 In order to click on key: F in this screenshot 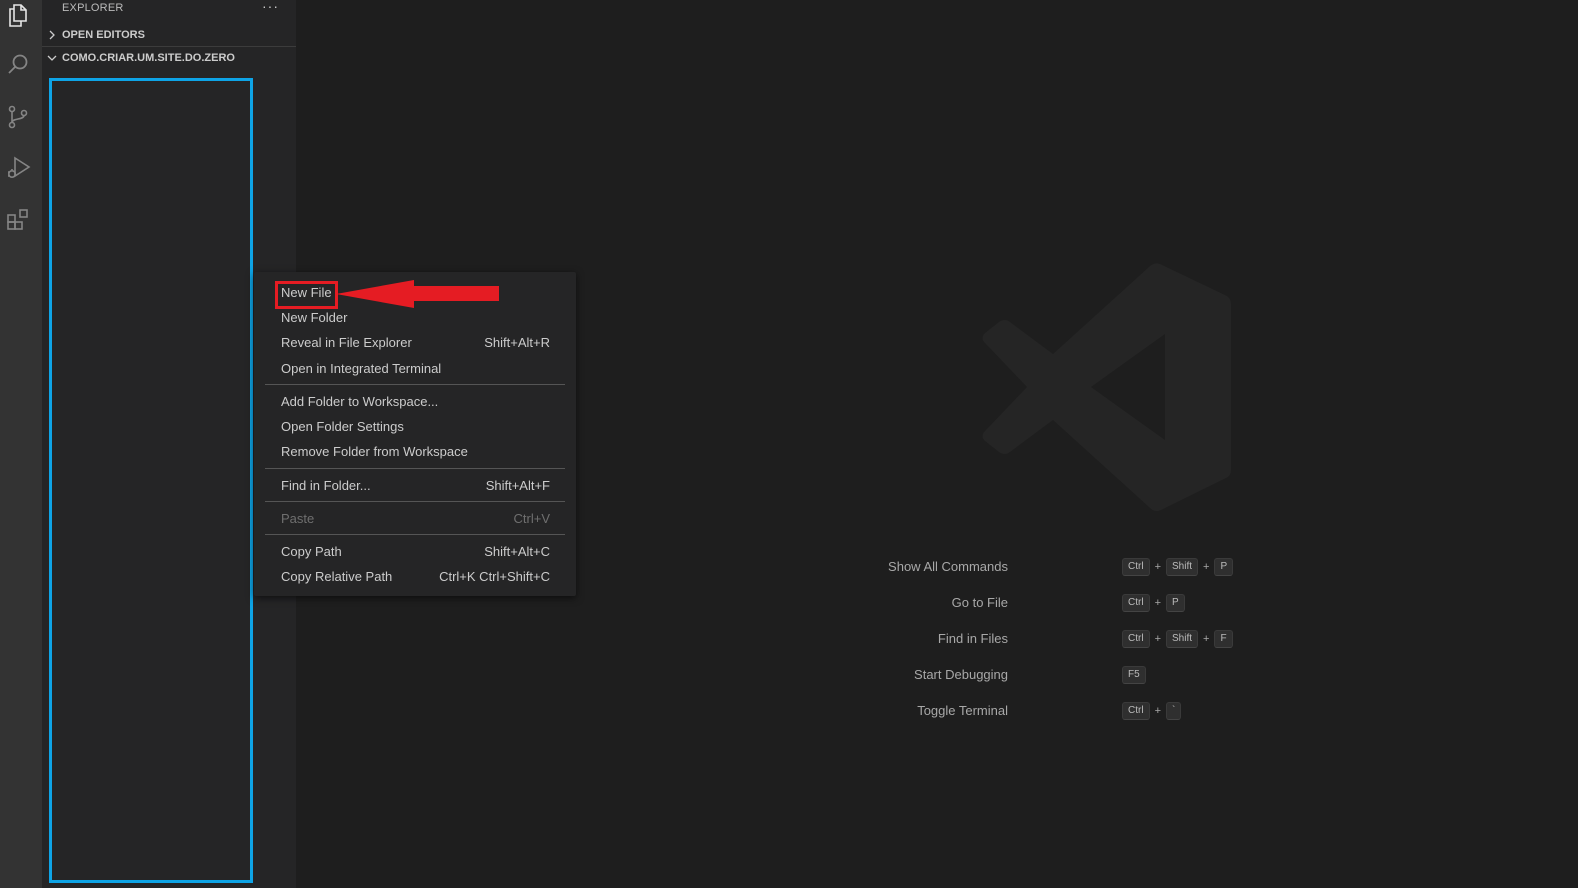, I will do `click(1223, 639)`.